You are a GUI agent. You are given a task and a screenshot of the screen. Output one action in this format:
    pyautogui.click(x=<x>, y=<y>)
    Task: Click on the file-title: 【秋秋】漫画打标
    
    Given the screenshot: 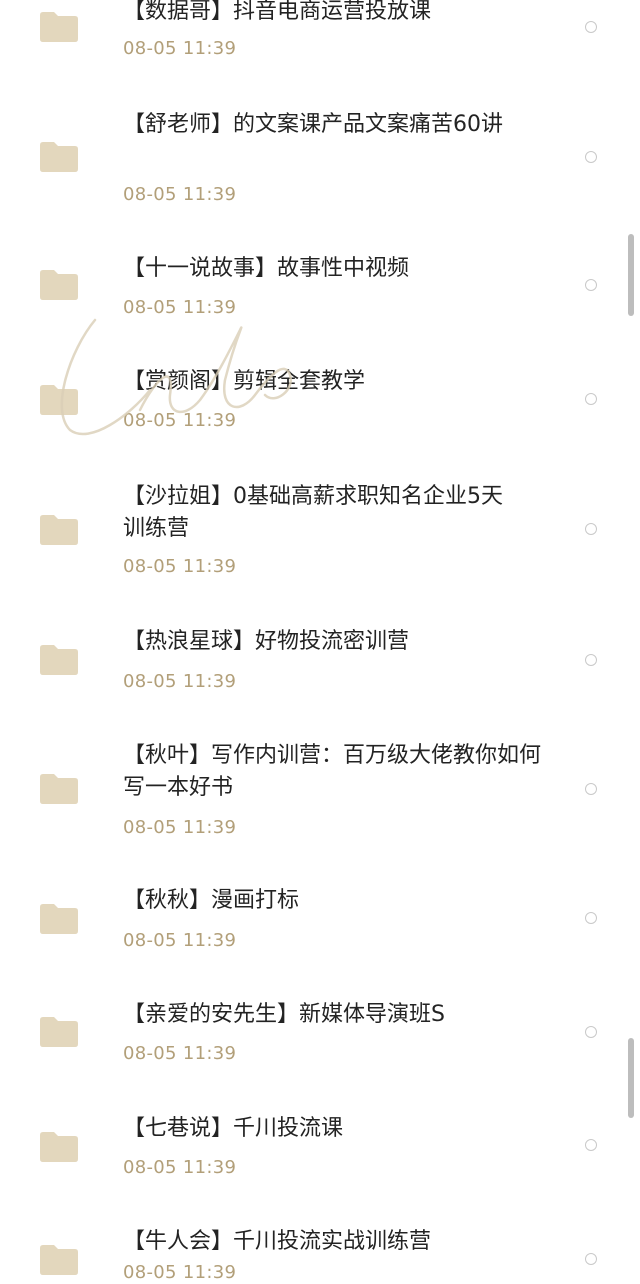 What is the action you would take?
    pyautogui.click(x=211, y=900)
    